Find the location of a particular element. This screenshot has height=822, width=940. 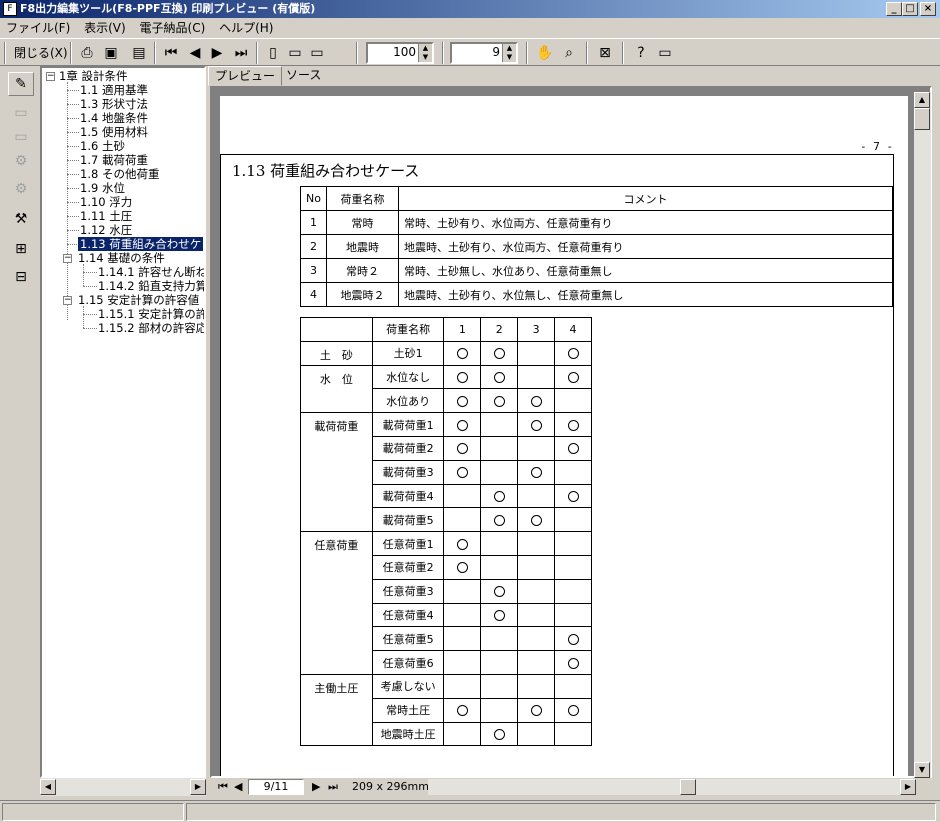

col-header: 3 is located at coordinates (536, 329).